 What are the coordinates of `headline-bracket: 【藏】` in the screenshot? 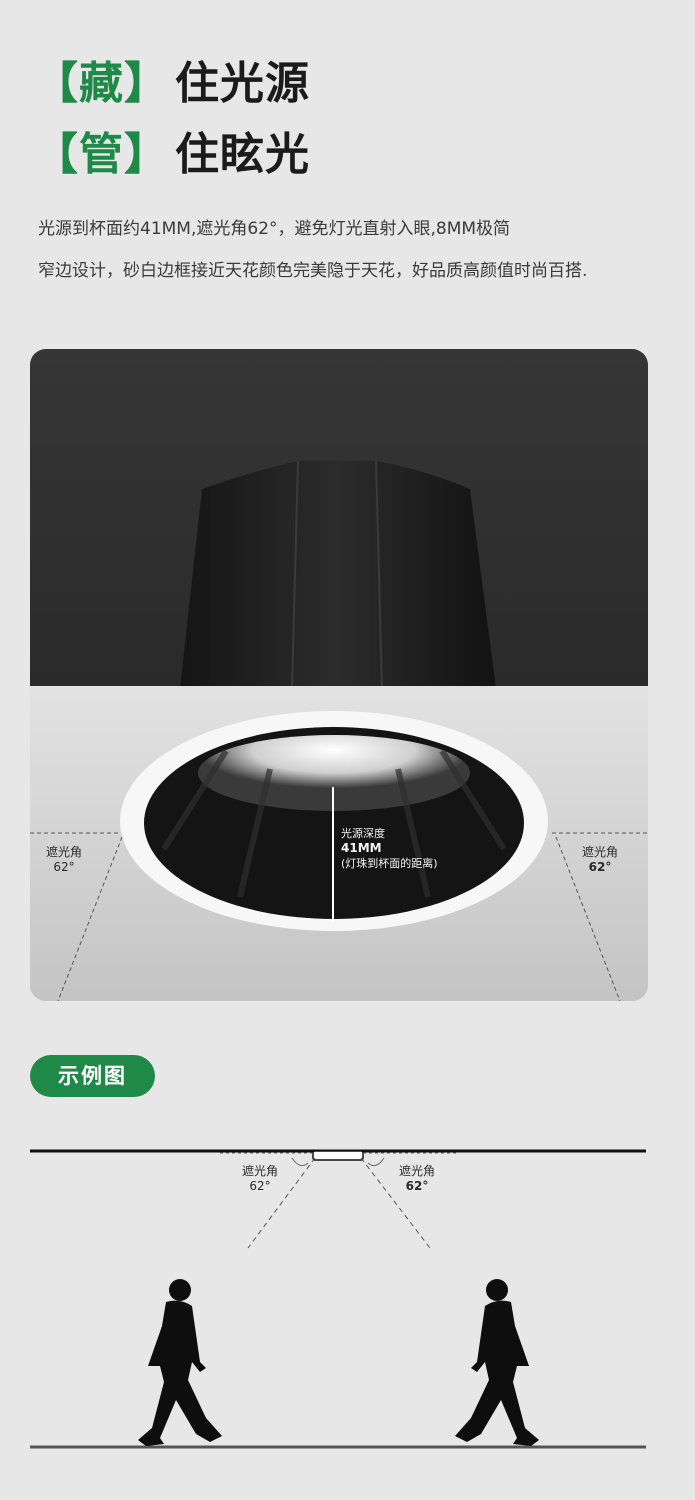 It's located at (101, 83).